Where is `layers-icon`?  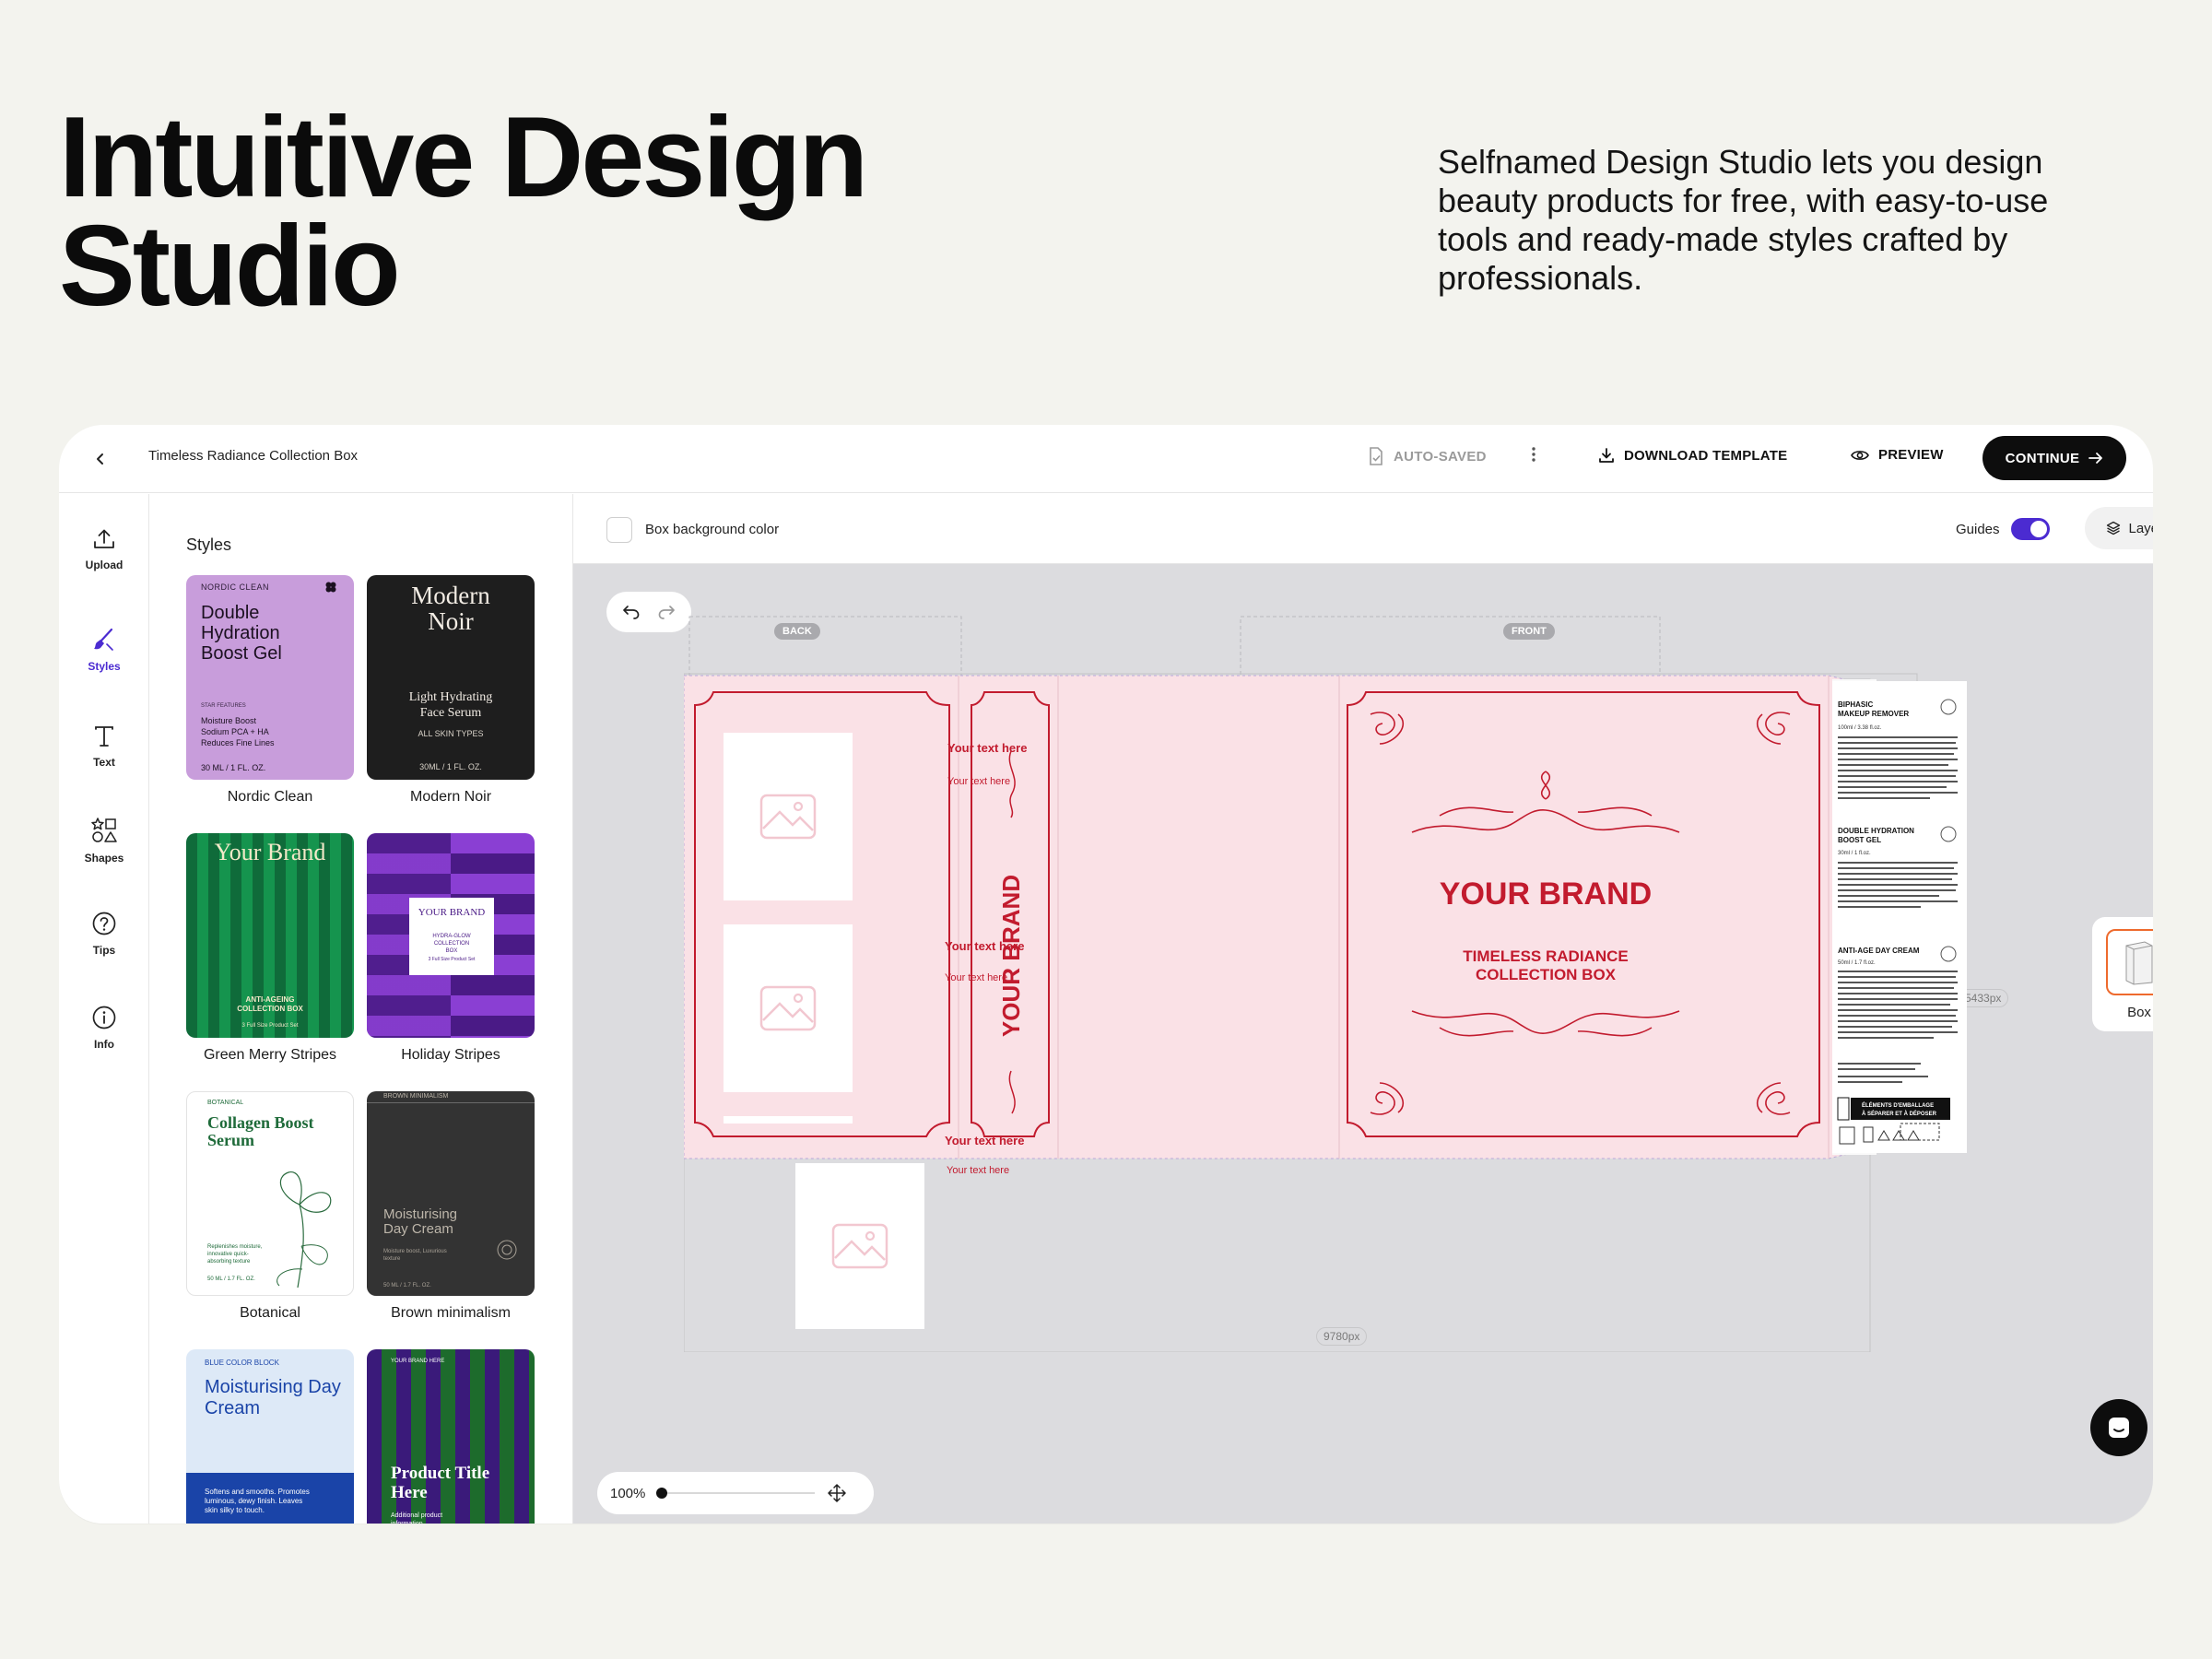
layers-icon is located at coordinates (2114, 528).